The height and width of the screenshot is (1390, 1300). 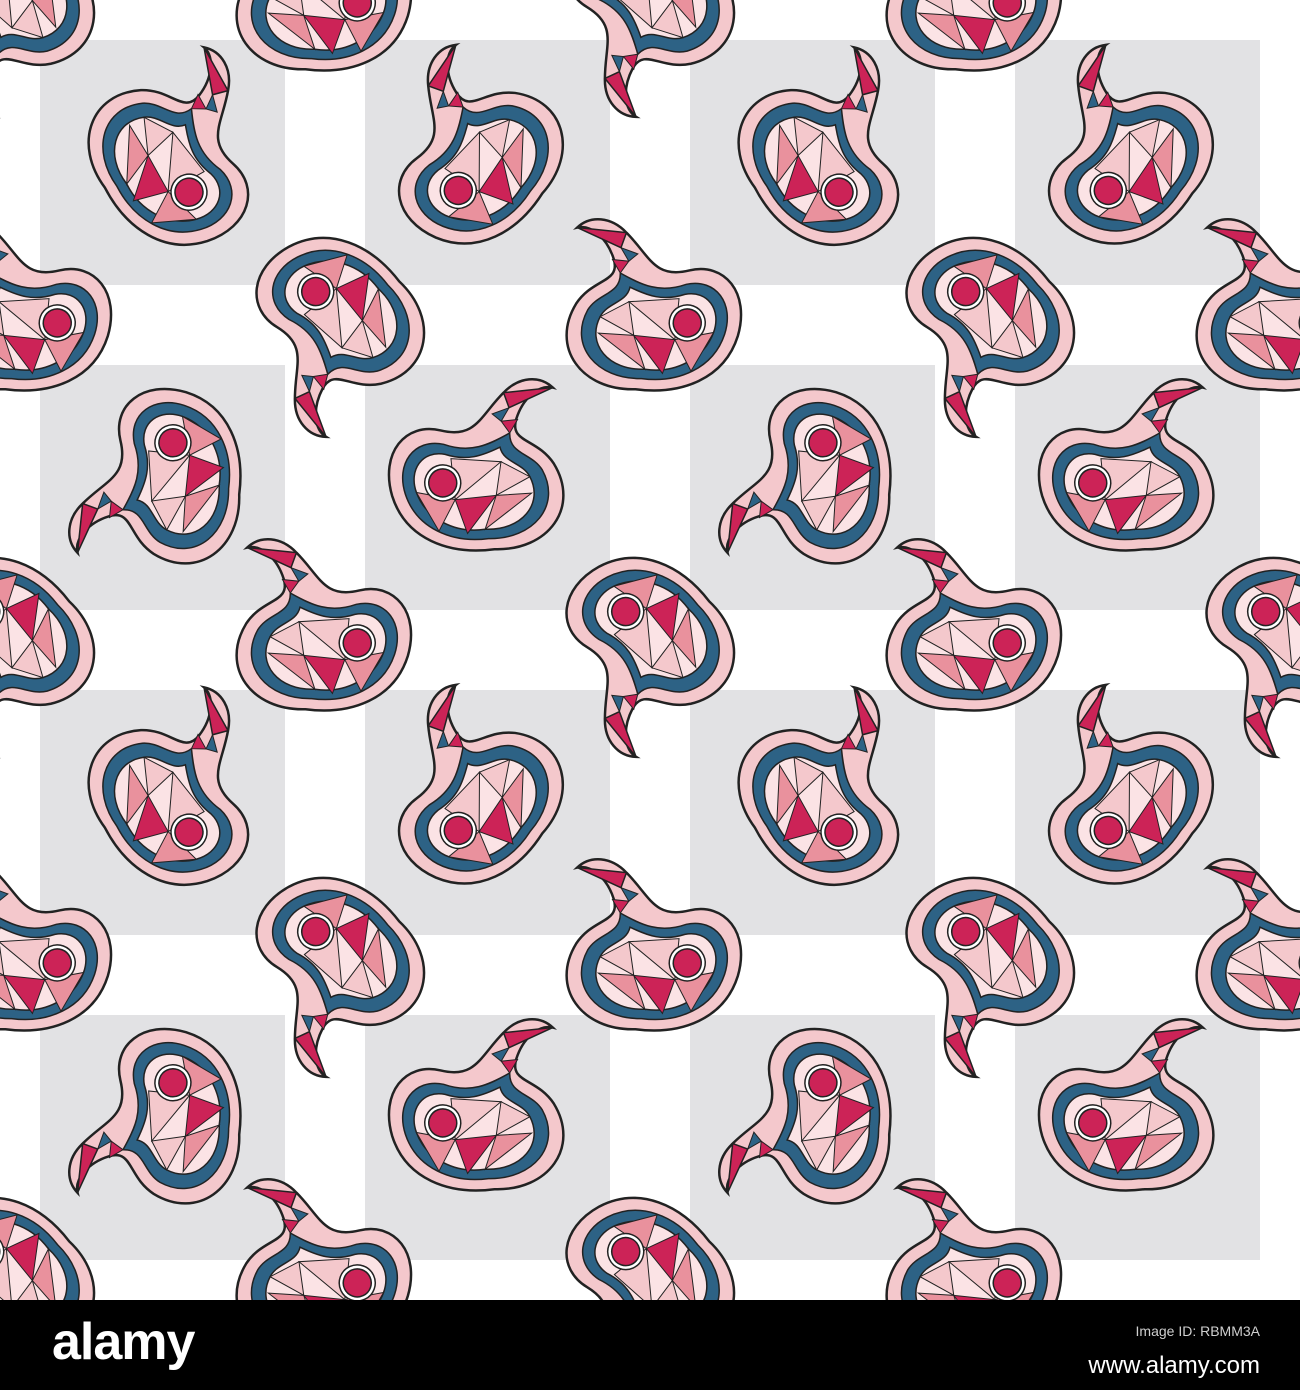 What do you see at coordinates (123, 1342) in the screenshot?
I see `brand-logo: alamy` at bounding box center [123, 1342].